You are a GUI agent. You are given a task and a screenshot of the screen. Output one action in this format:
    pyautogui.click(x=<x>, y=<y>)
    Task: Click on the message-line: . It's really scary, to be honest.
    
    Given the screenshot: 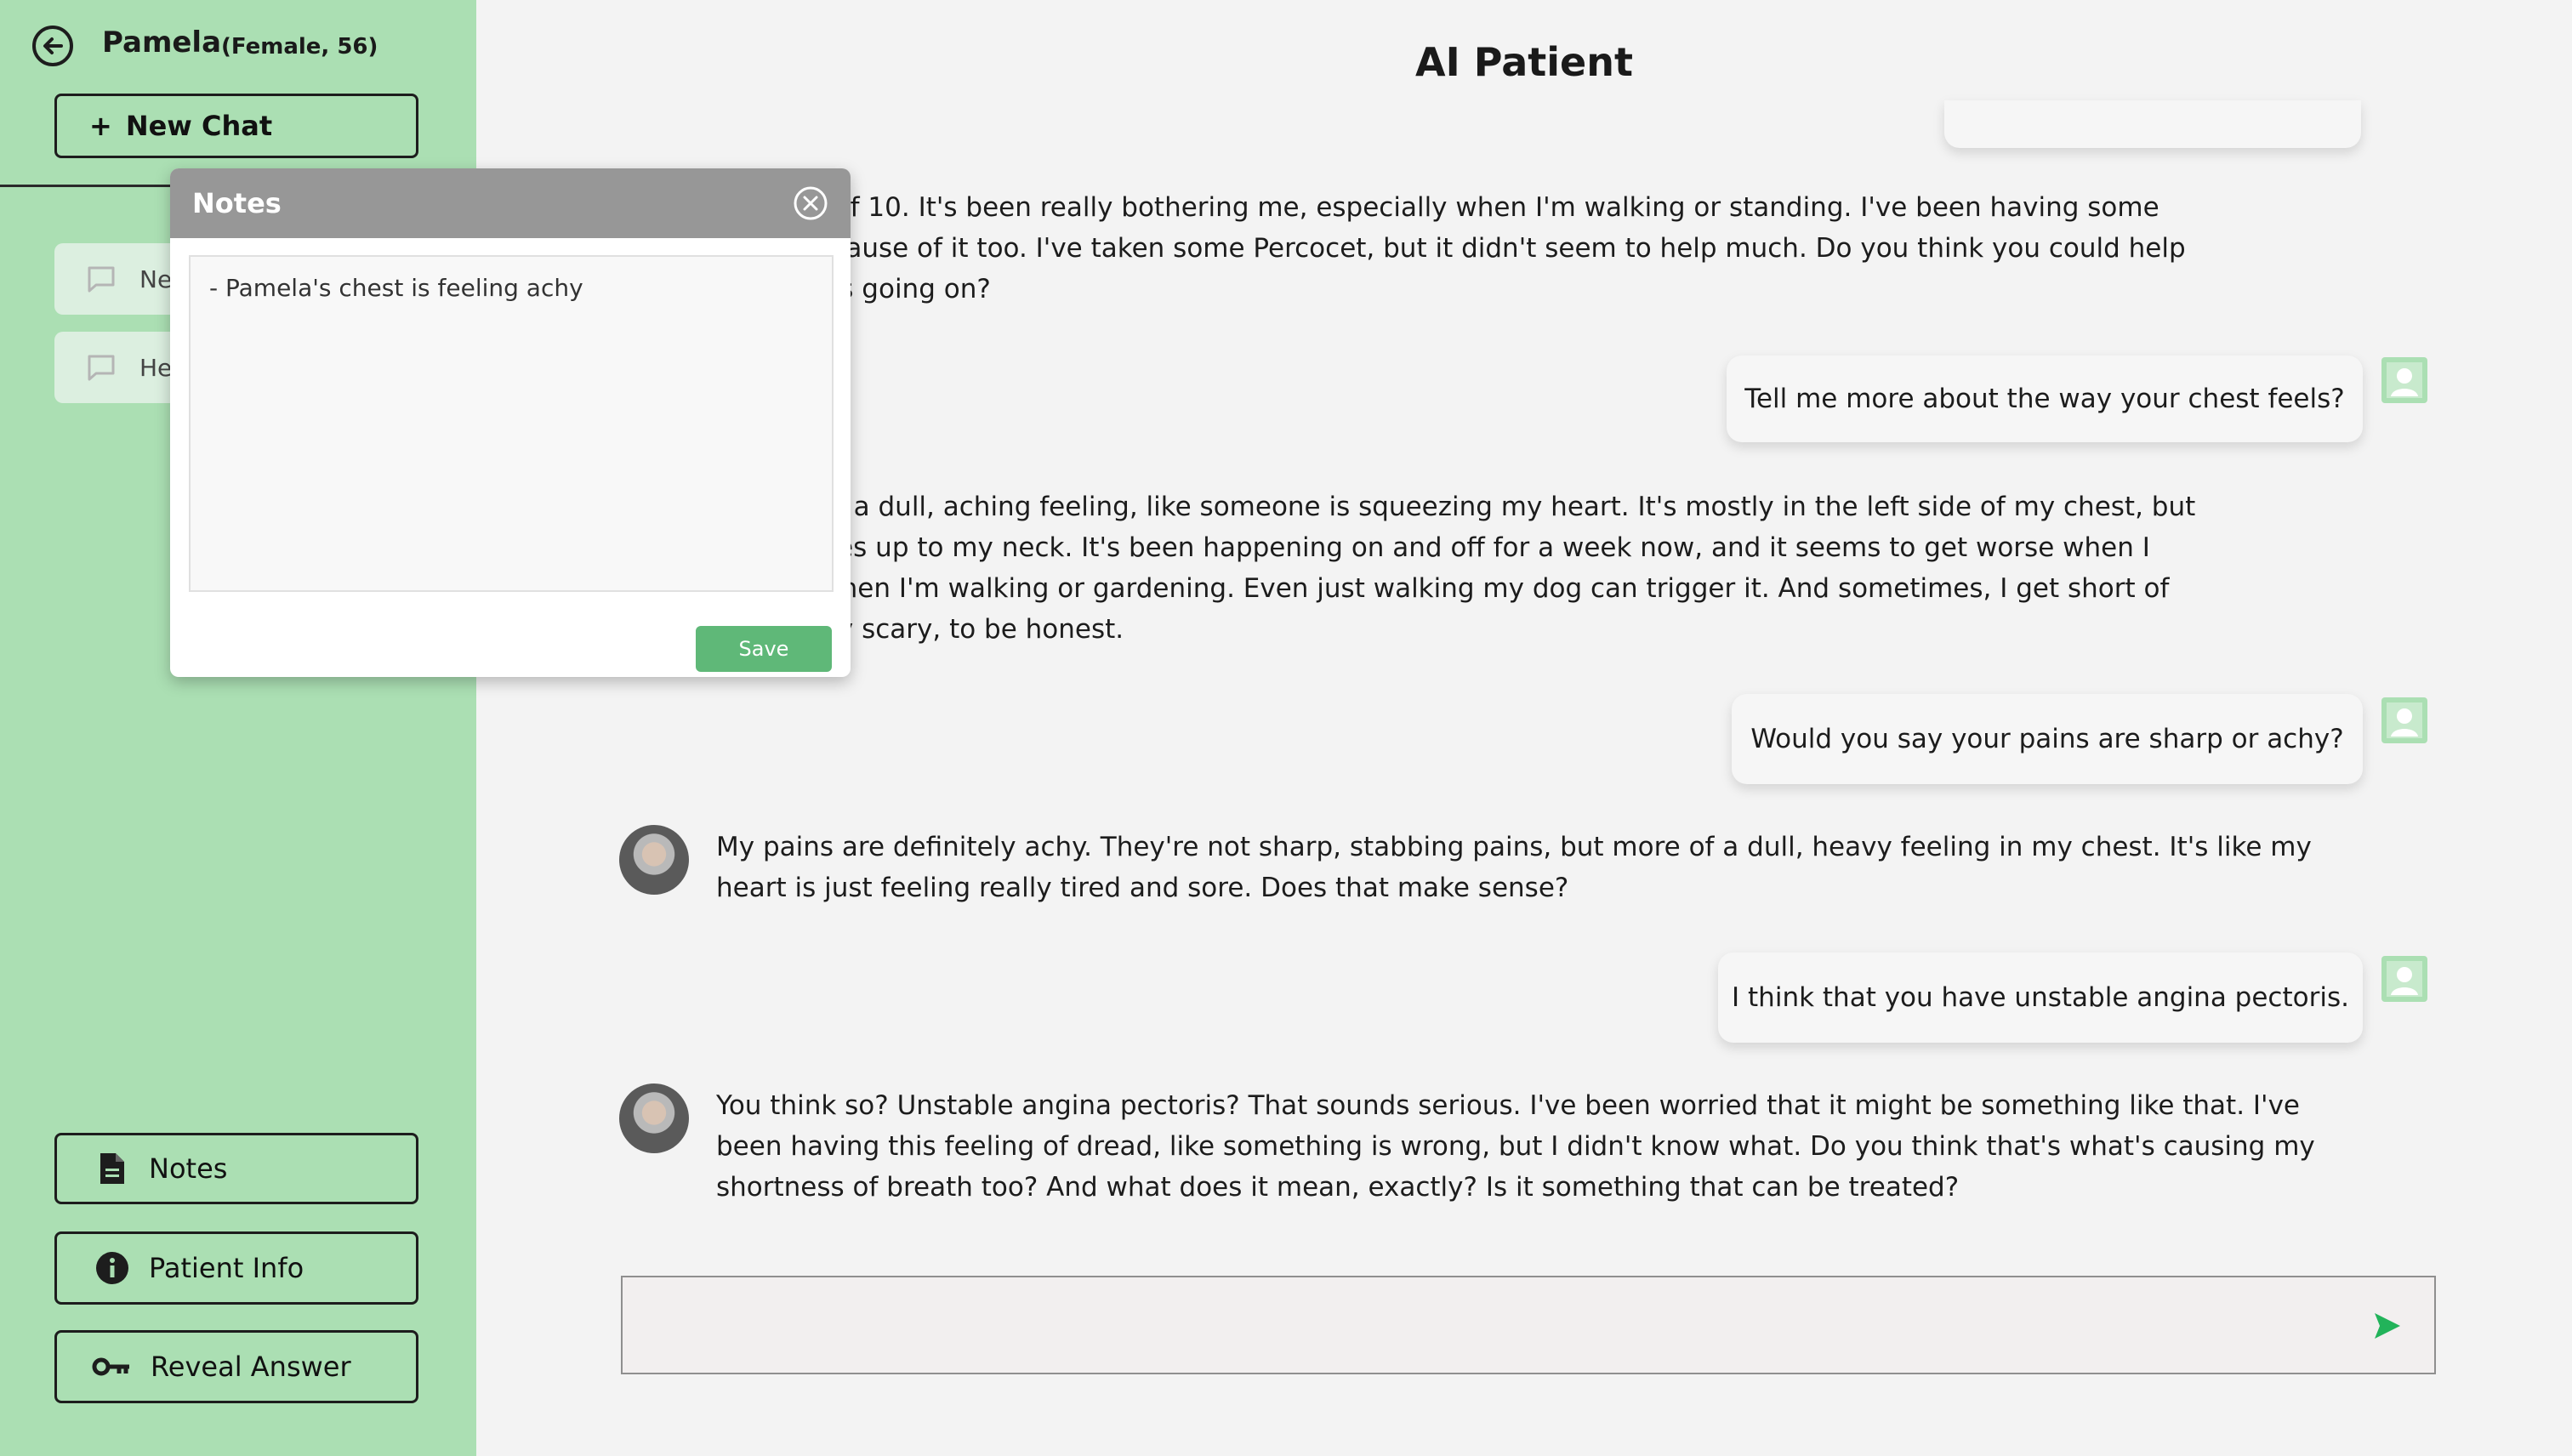 What is the action you would take?
    pyautogui.click(x=920, y=629)
    